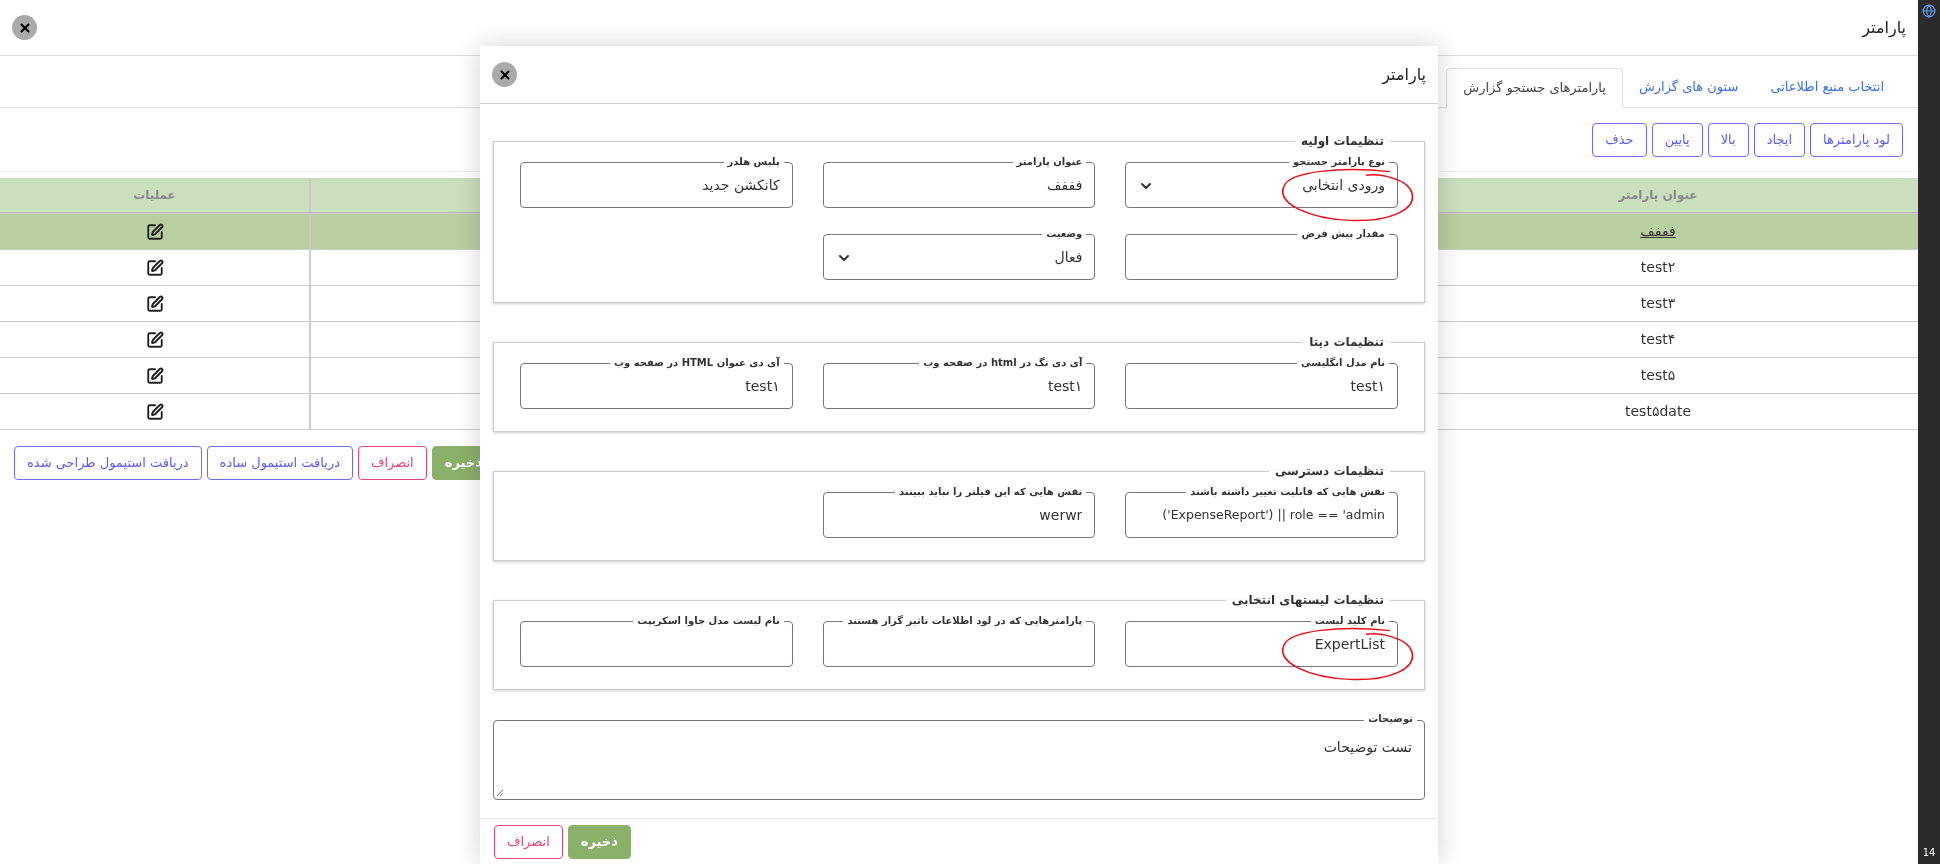  What do you see at coordinates (1343, 363) in the screenshot?
I see `field-label: نام مدل انگلیسی` at bounding box center [1343, 363].